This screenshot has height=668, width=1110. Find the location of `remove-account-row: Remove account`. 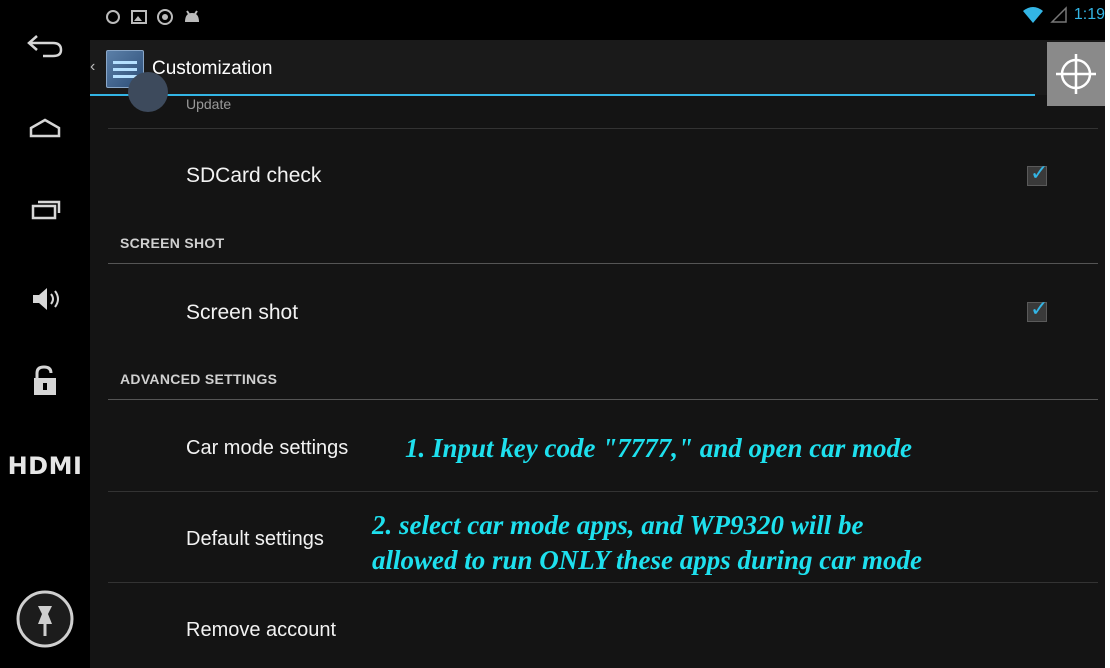

remove-account-row: Remove account is located at coordinates (592, 625).